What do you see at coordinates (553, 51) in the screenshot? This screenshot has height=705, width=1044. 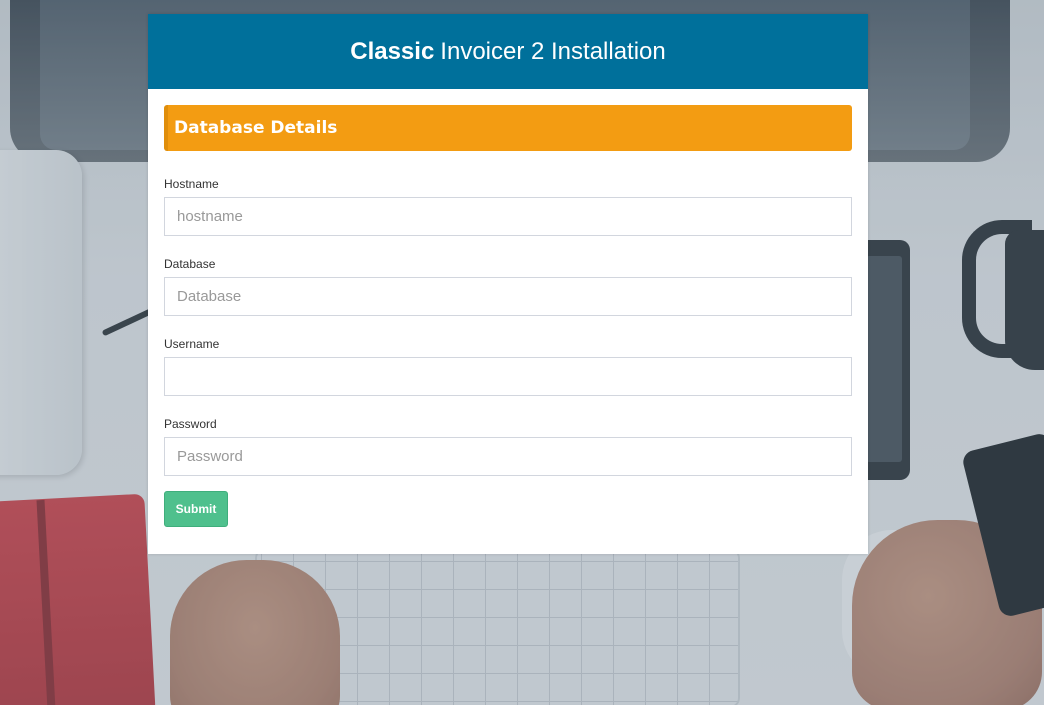 I see `header-title: Invoicer 2 Installation` at bounding box center [553, 51].